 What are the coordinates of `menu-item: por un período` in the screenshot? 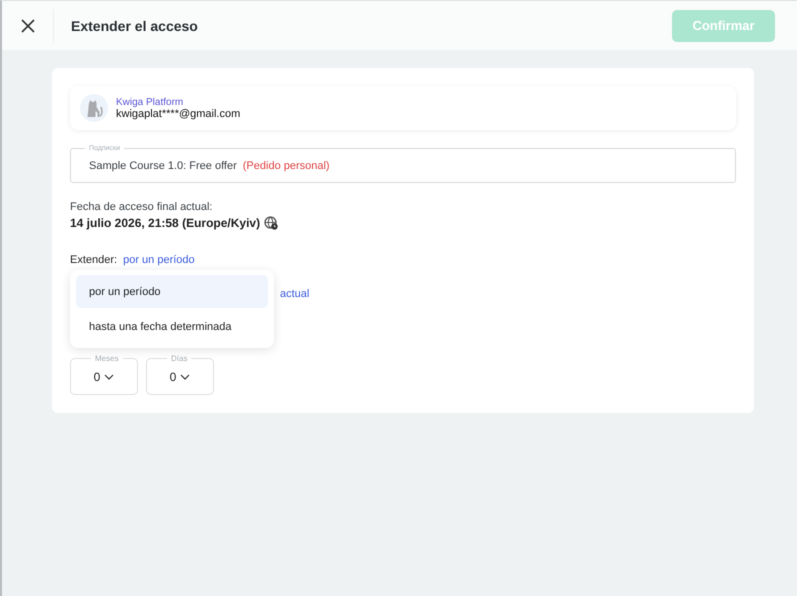 It's located at (172, 291).